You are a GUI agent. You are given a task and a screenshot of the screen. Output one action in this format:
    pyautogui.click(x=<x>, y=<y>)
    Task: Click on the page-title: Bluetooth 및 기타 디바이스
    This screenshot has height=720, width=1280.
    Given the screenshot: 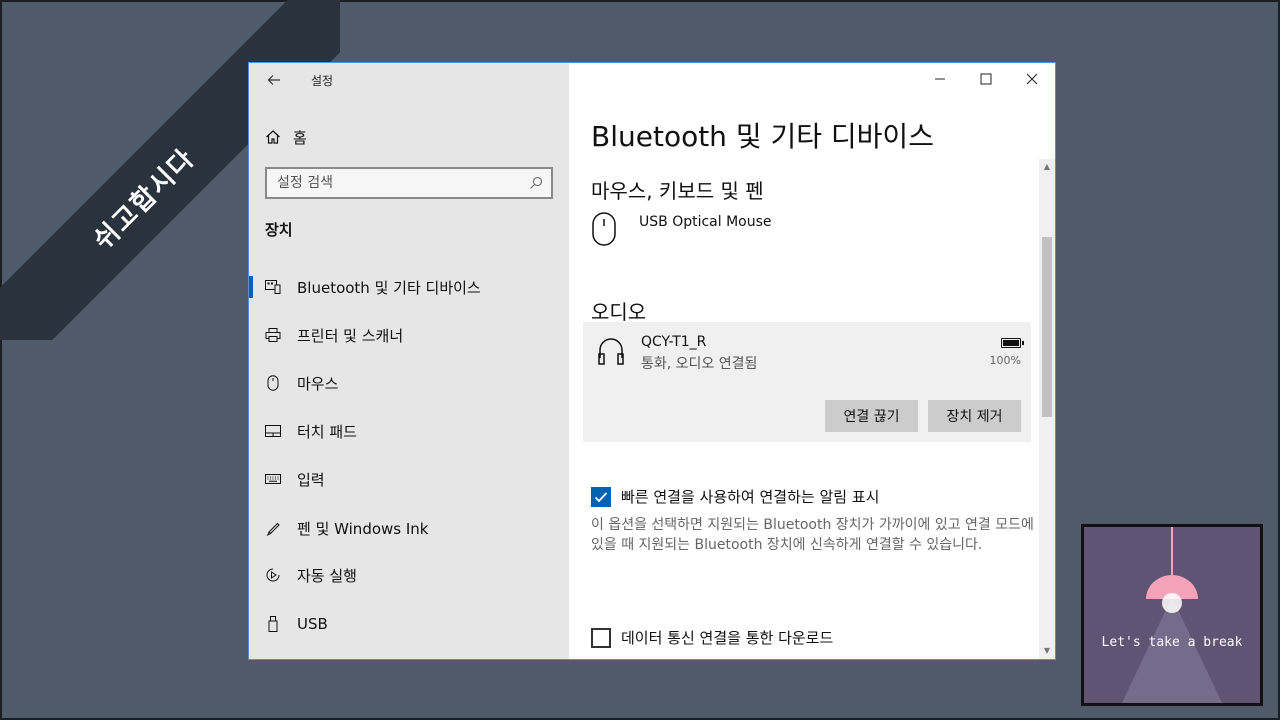 What is the action you would take?
    pyautogui.click(x=762, y=136)
    